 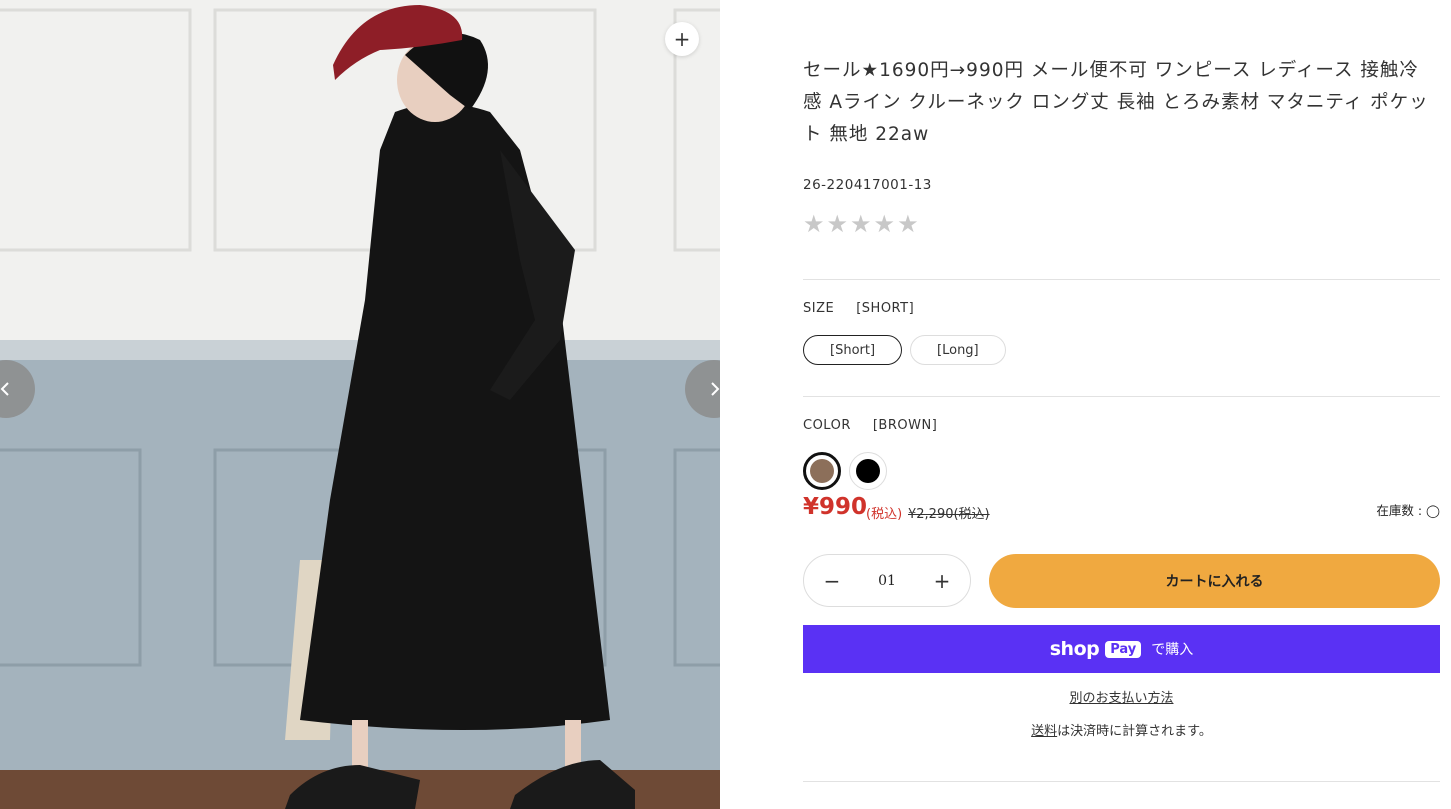 What do you see at coordinates (1172, 650) in the screenshot?
I see `shop-pay-label: で購入` at bounding box center [1172, 650].